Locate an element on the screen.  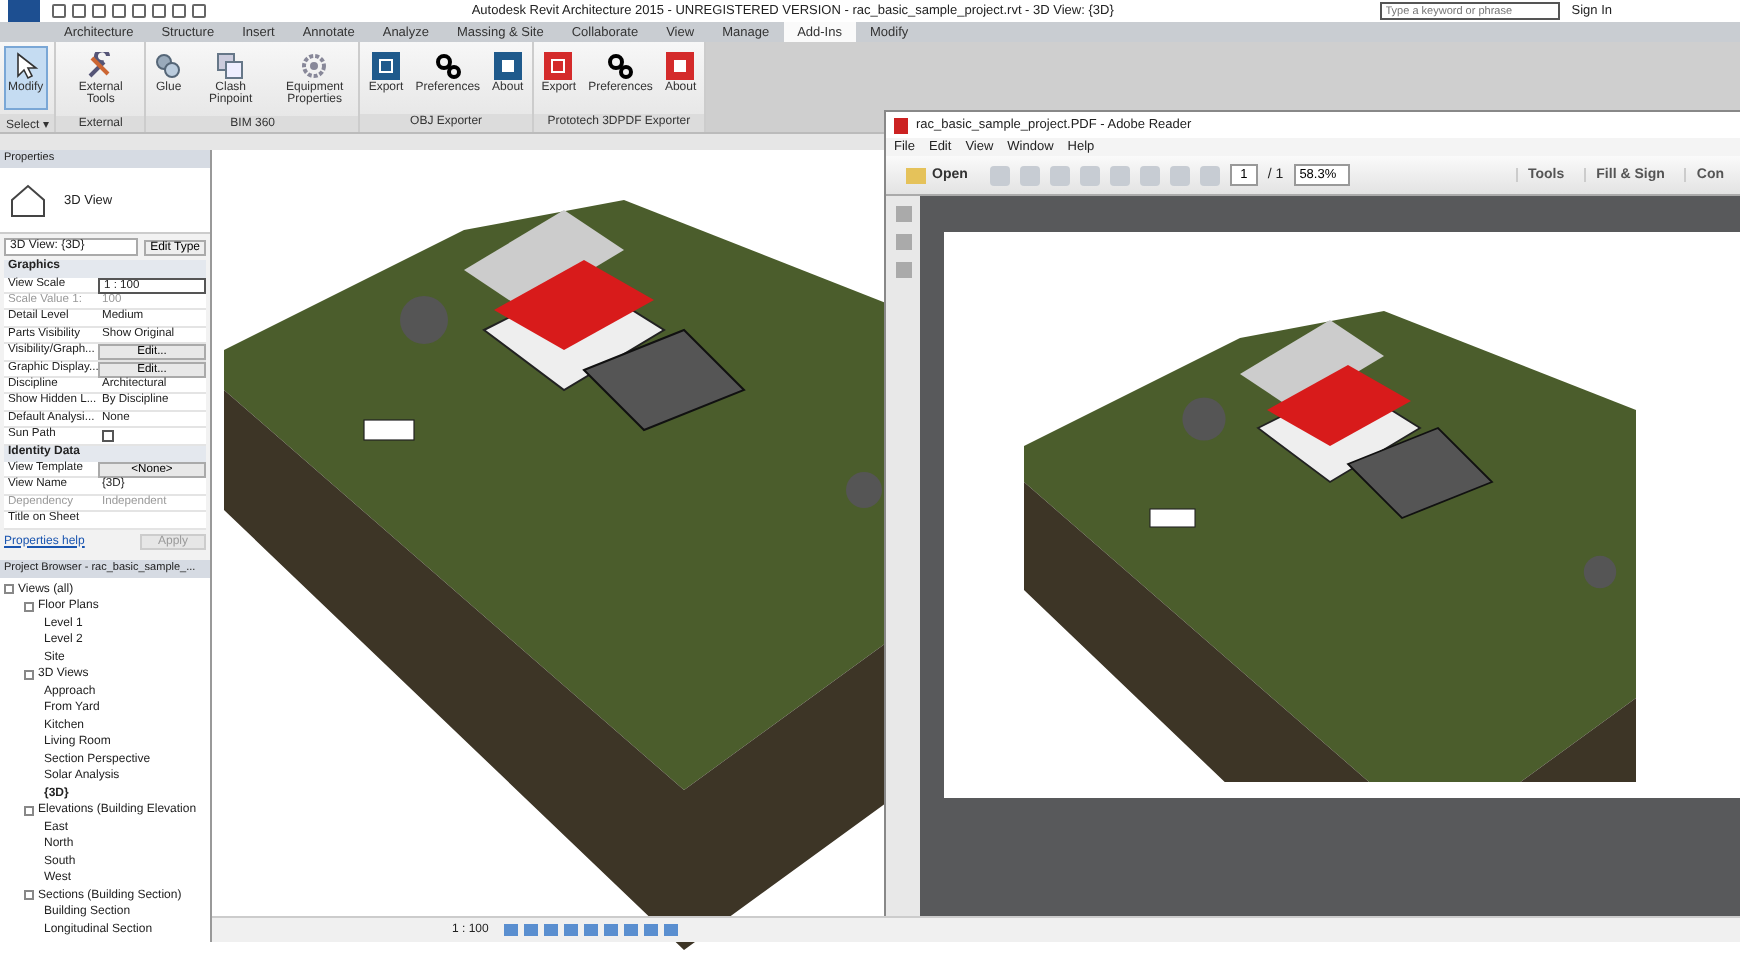
attachment-icon is located at coordinates (903, 242).